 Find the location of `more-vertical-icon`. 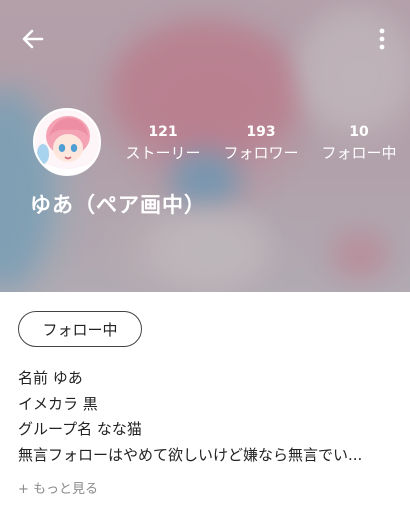

more-vertical-icon is located at coordinates (382, 39).